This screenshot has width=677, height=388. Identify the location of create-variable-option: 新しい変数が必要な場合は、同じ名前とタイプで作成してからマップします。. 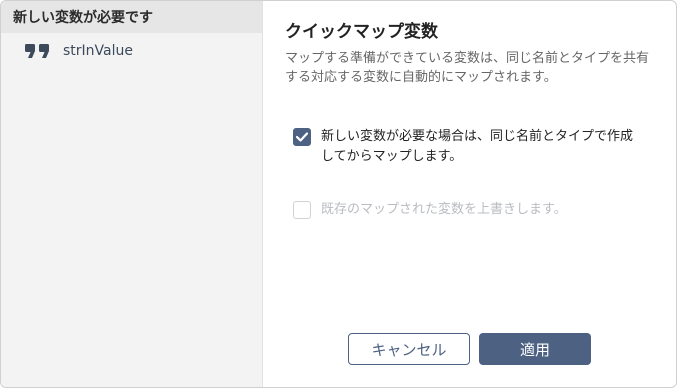
(468, 147).